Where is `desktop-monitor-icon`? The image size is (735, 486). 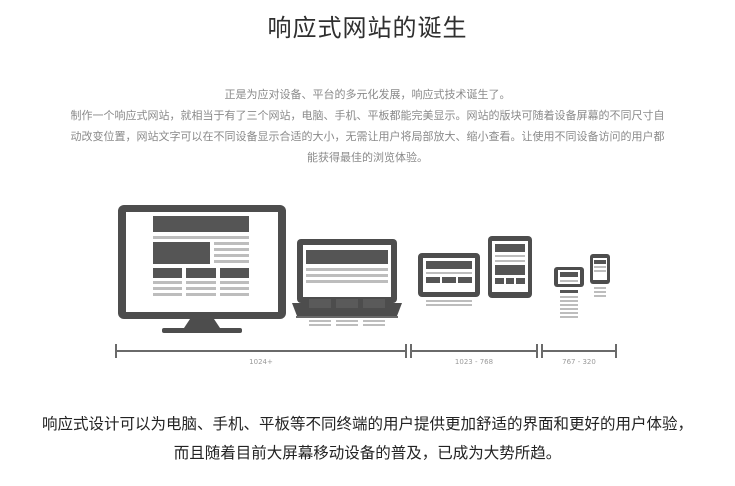 desktop-monitor-icon is located at coordinates (202, 269).